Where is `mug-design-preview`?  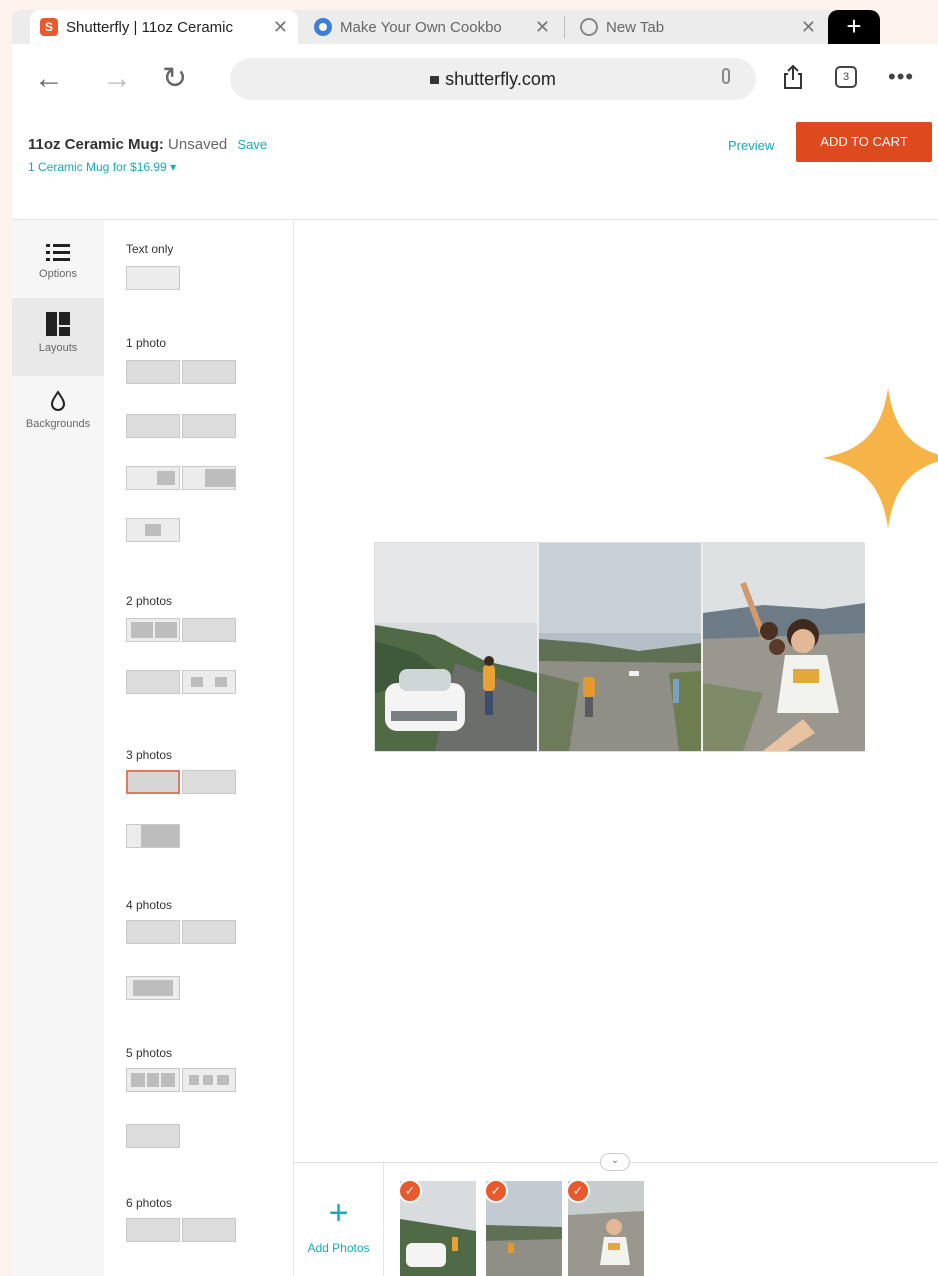 mug-design-preview is located at coordinates (619, 647).